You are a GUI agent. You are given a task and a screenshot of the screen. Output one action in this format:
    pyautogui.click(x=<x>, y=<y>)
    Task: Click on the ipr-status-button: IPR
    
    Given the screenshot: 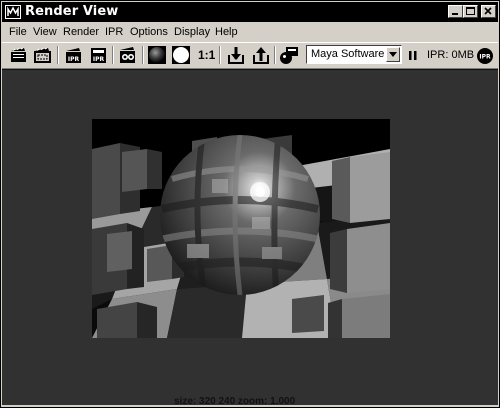 What is the action you would take?
    pyautogui.click(x=485, y=55)
    